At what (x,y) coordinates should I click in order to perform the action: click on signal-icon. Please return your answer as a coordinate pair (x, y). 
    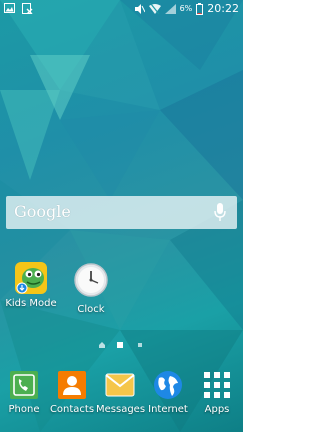
    Looking at the image, I should click on (170, 8).